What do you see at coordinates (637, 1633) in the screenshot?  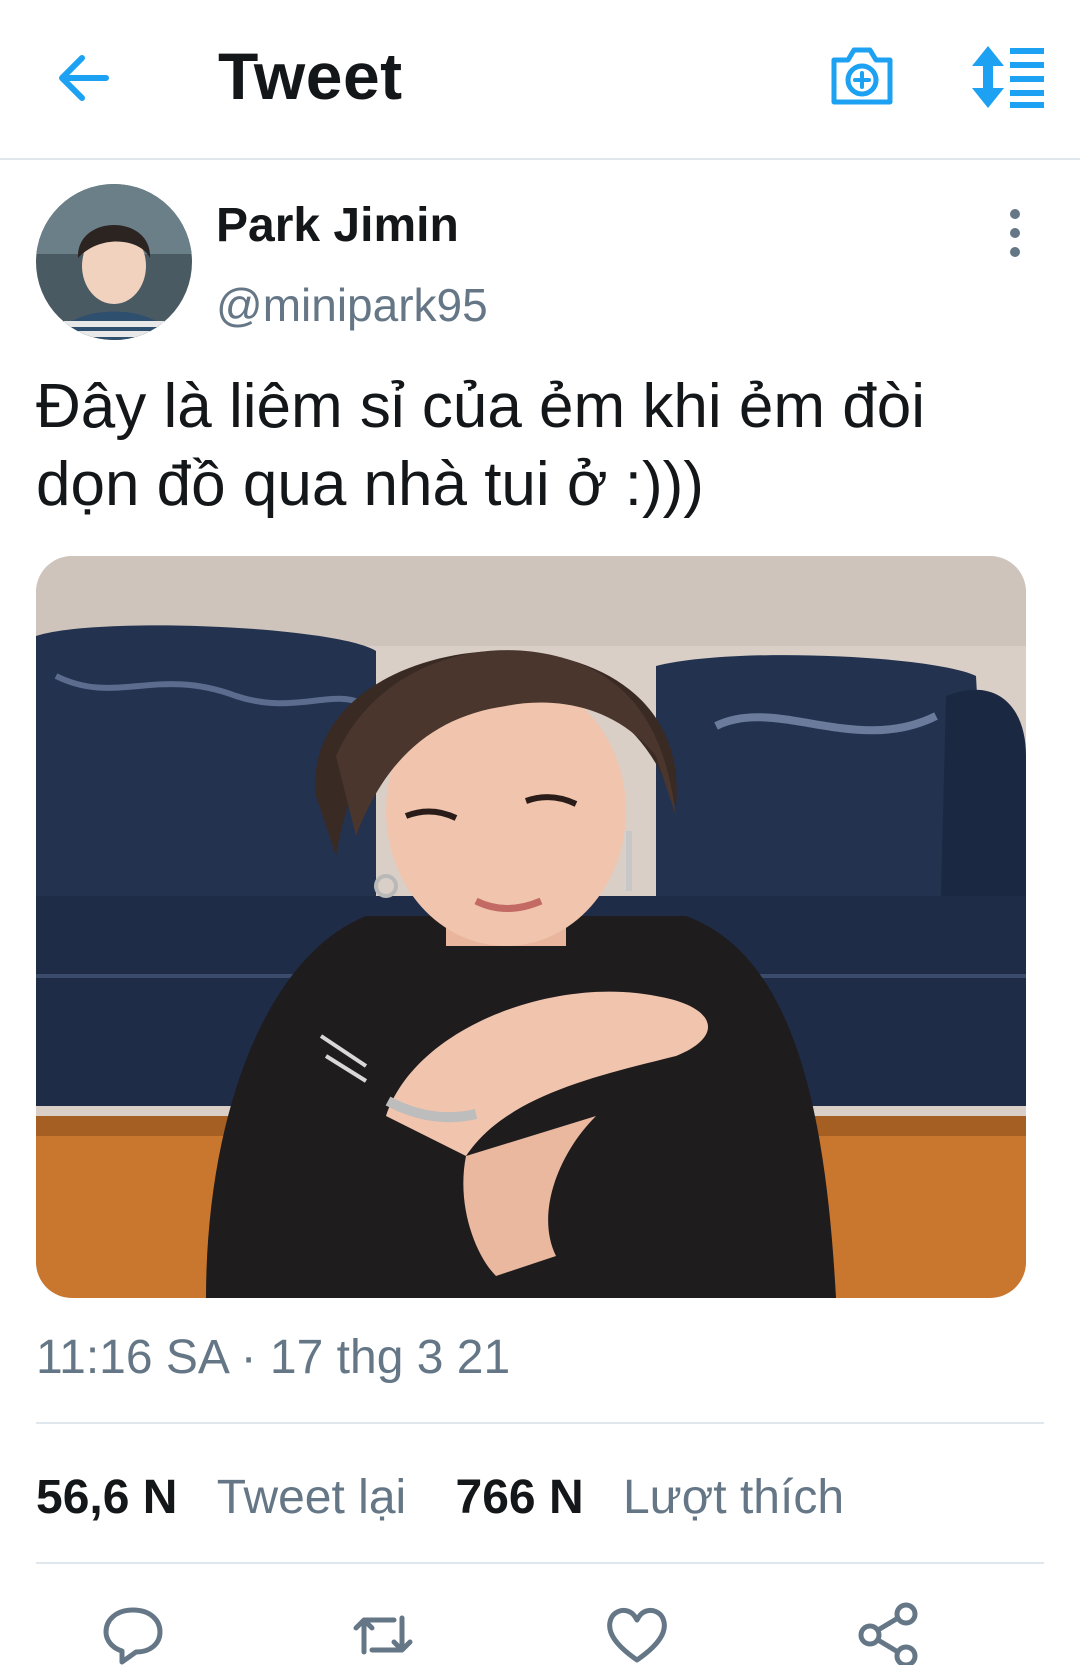 I see `like-icon` at bounding box center [637, 1633].